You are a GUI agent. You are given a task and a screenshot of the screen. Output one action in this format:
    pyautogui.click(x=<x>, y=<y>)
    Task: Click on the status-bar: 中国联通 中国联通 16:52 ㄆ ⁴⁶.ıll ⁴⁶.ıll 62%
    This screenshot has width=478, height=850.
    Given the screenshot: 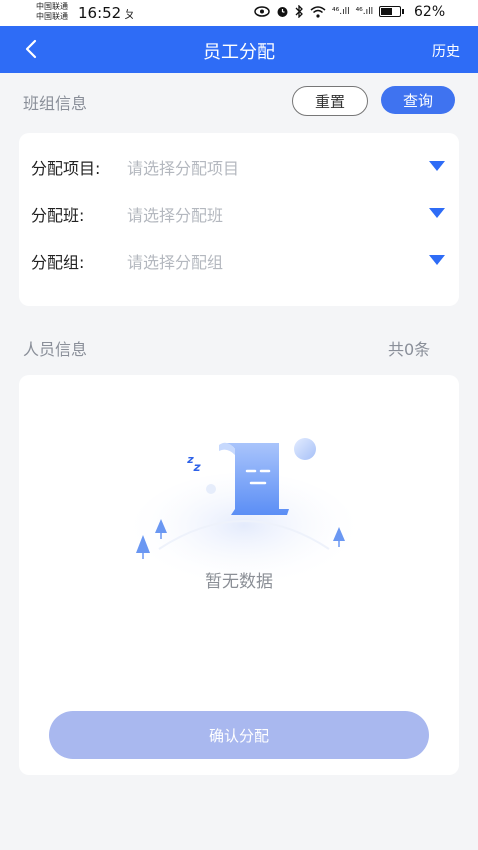 What is the action you would take?
    pyautogui.click(x=239, y=13)
    